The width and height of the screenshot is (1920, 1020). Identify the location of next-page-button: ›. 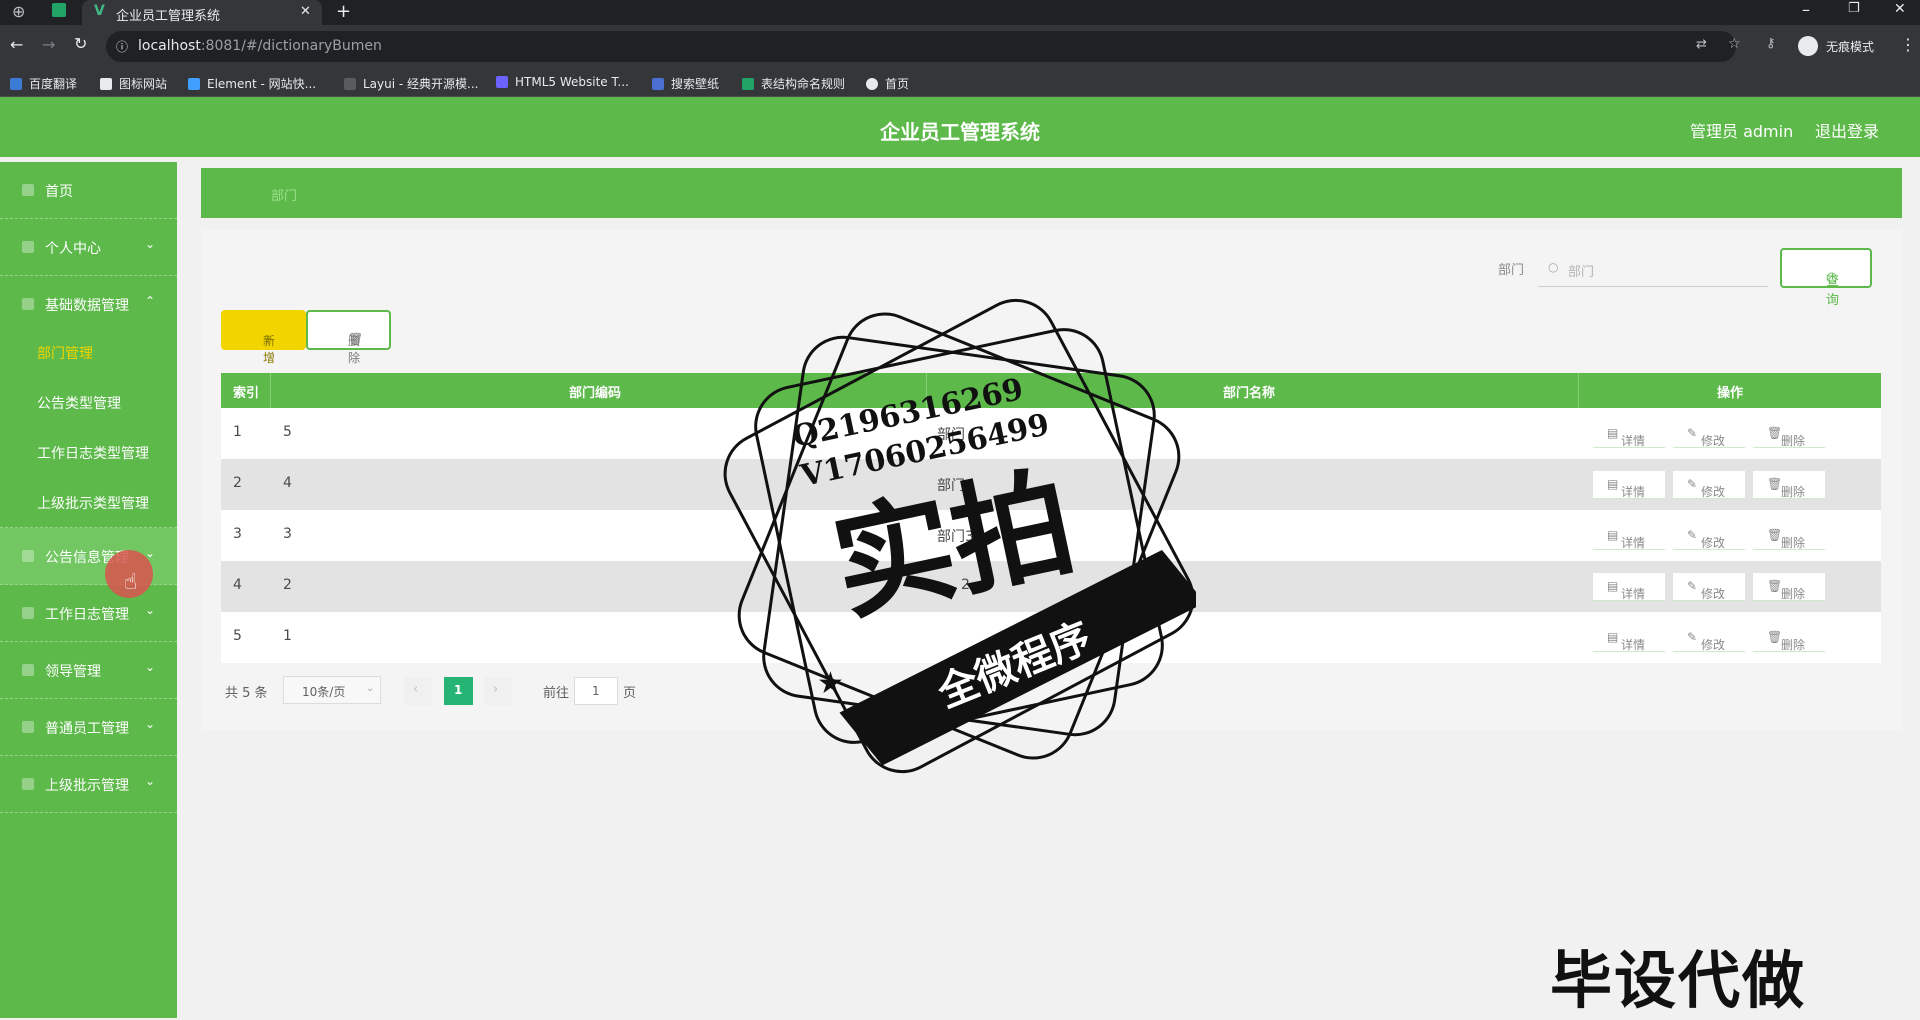
(498, 691).